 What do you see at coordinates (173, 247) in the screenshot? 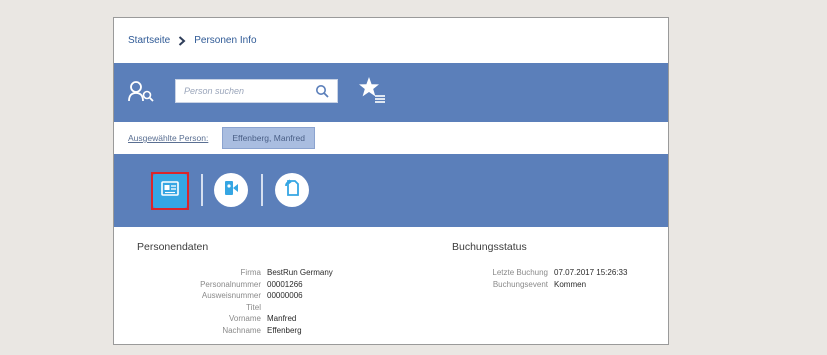
I see `personal-data-title: Personendaten` at bounding box center [173, 247].